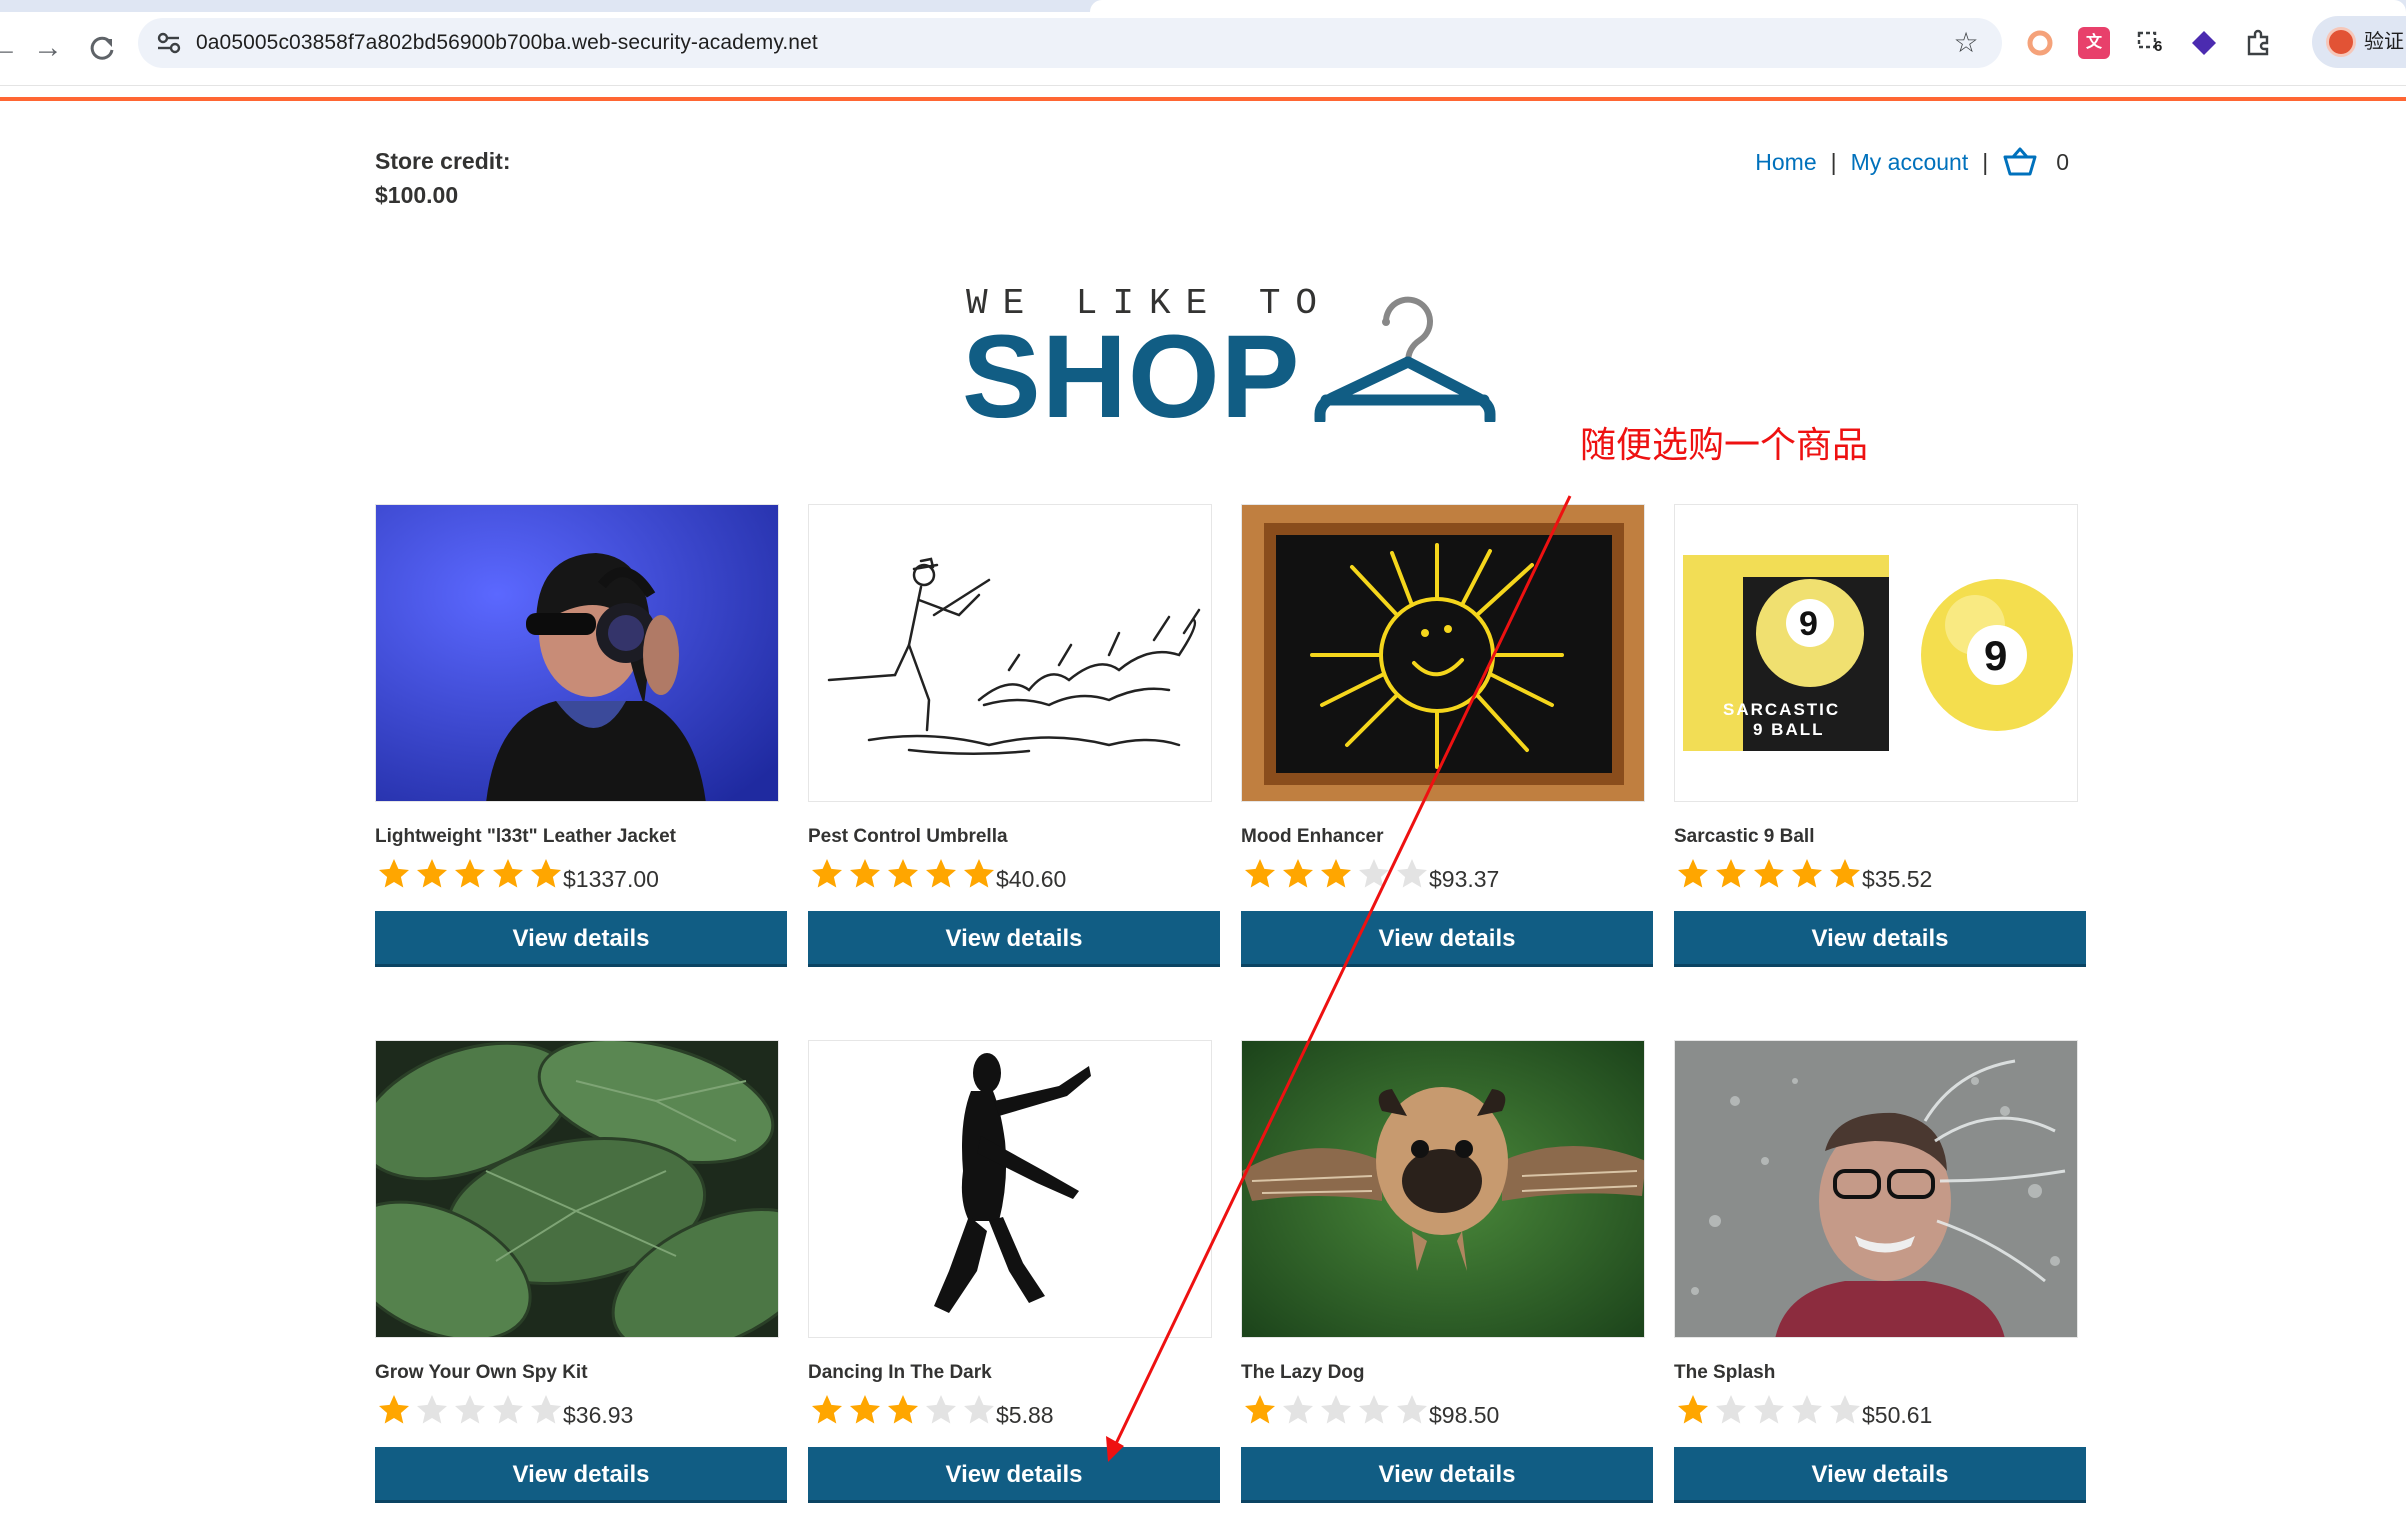 The height and width of the screenshot is (1521, 2406). I want to click on site-settings-icon, so click(169, 43).